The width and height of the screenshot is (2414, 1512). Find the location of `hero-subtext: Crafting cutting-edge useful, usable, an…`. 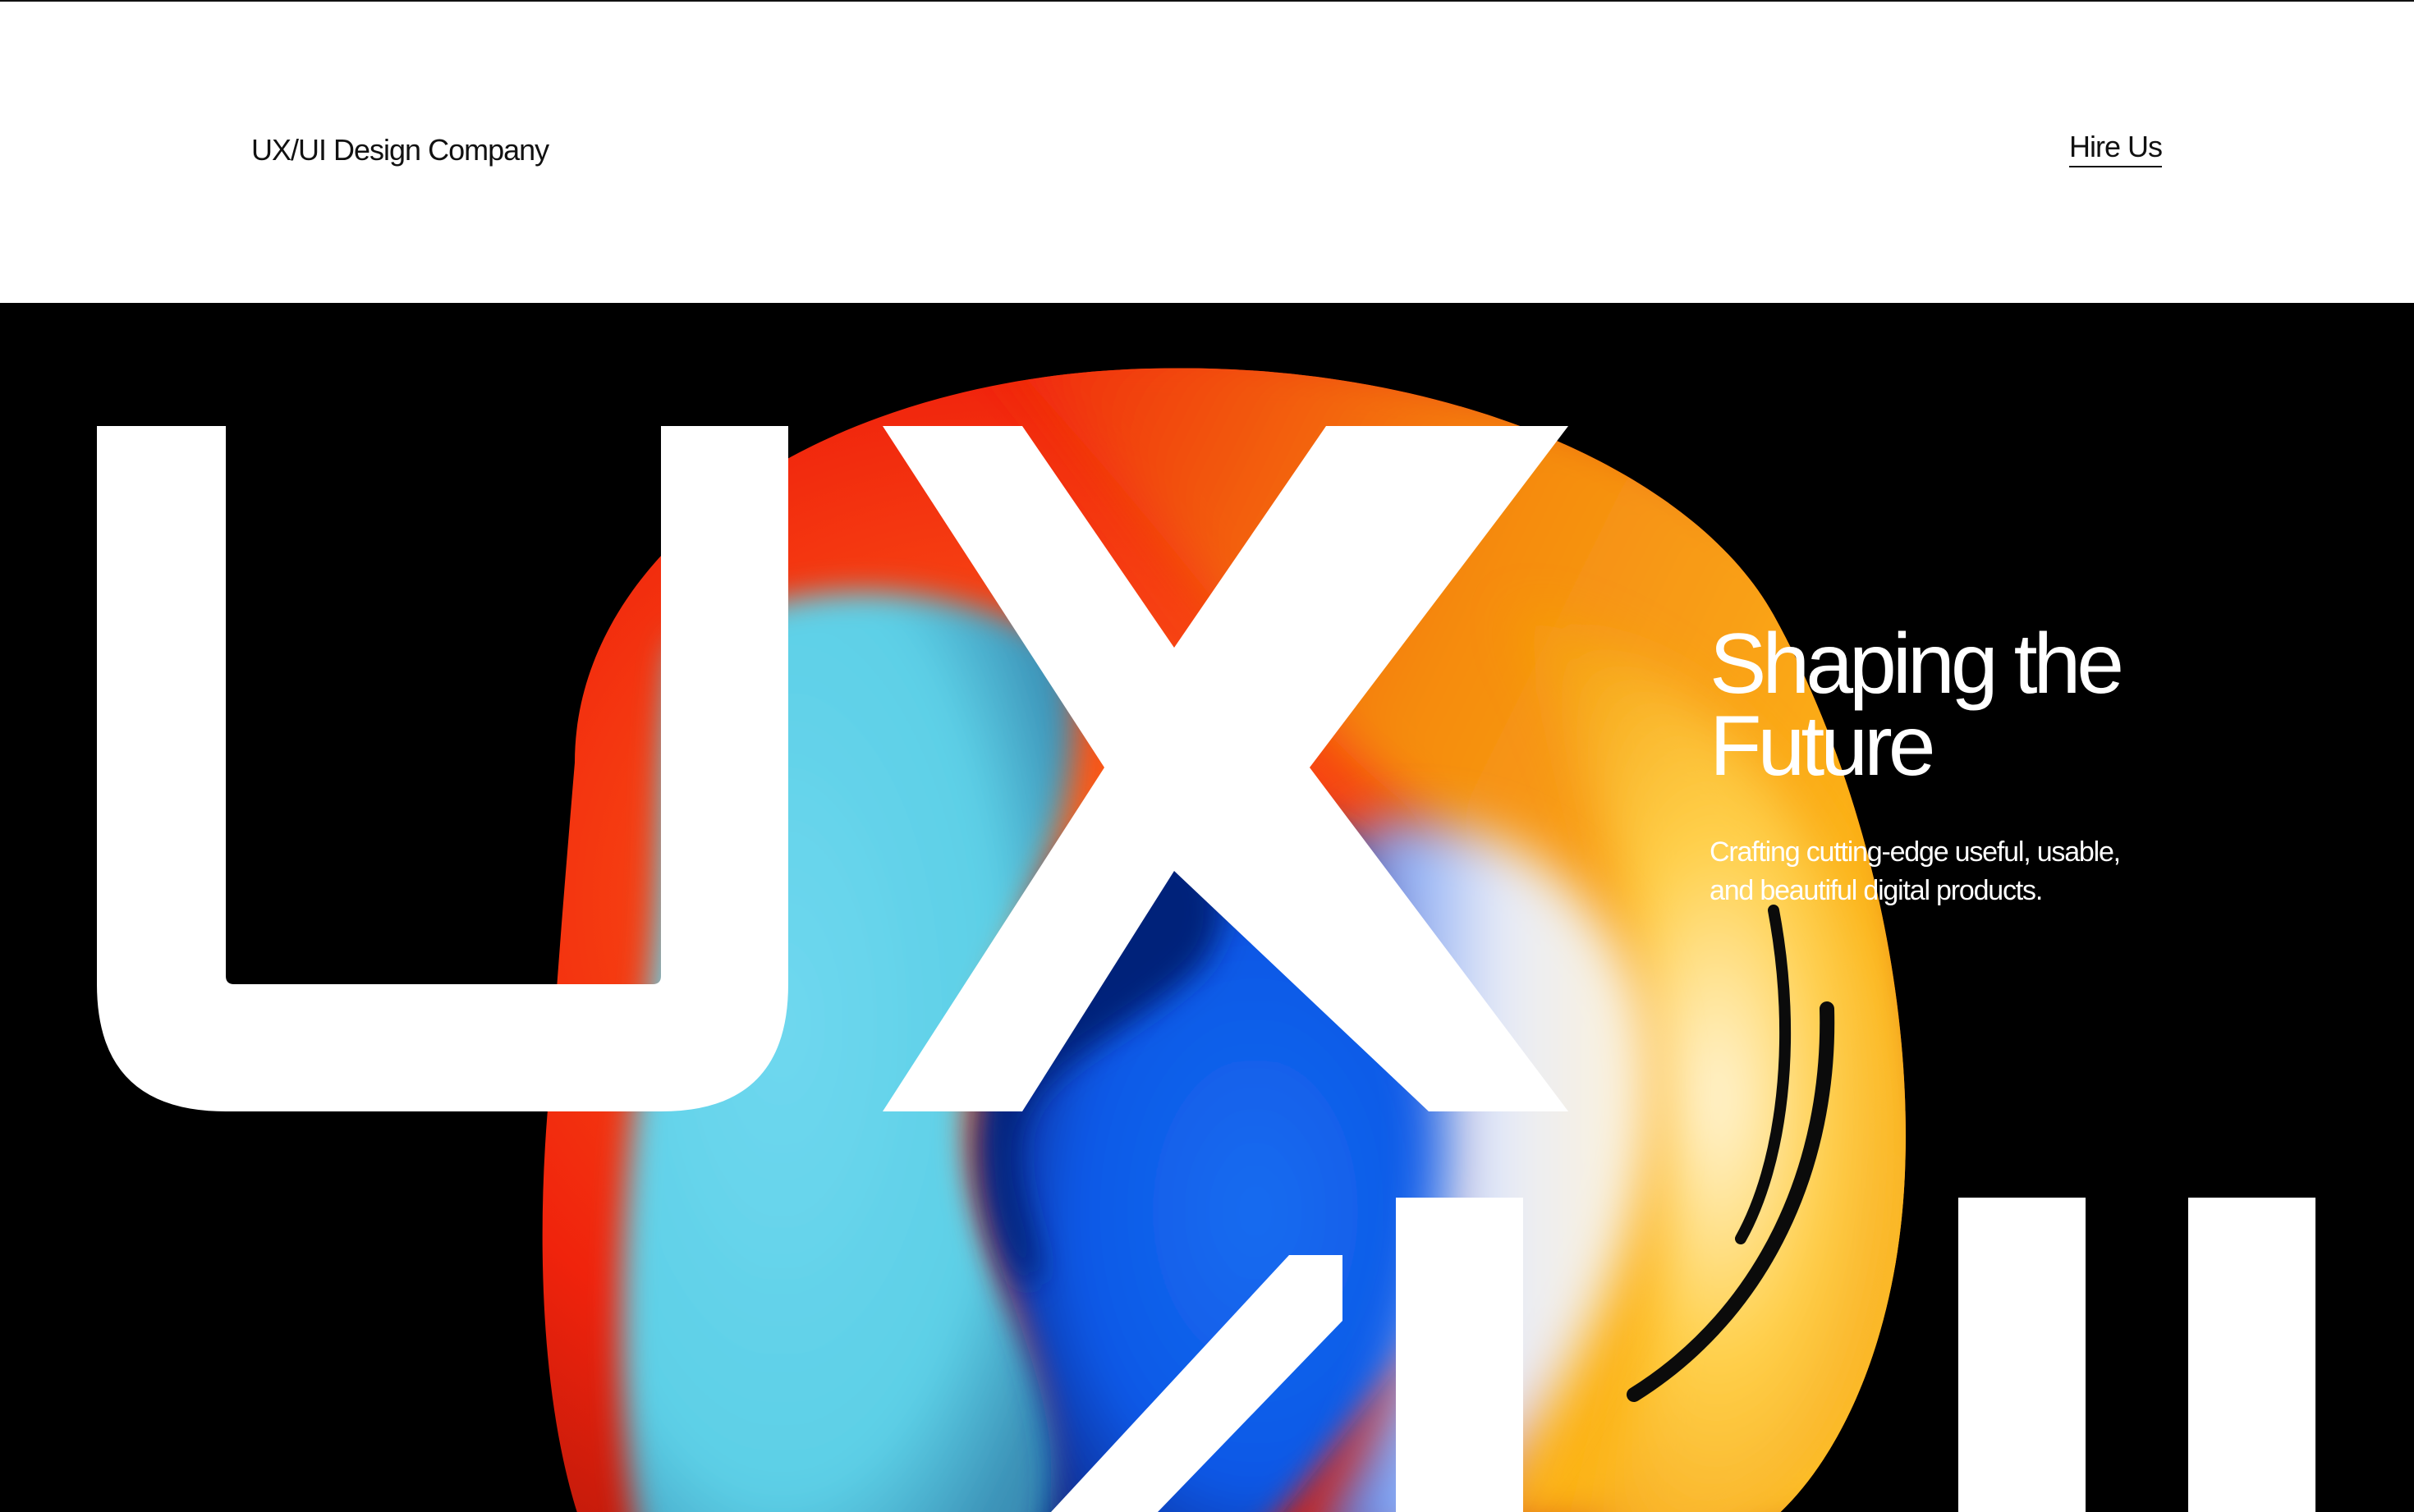

hero-subtext: Crafting cutting-edge useful, usable, an… is located at coordinates (1956, 871).